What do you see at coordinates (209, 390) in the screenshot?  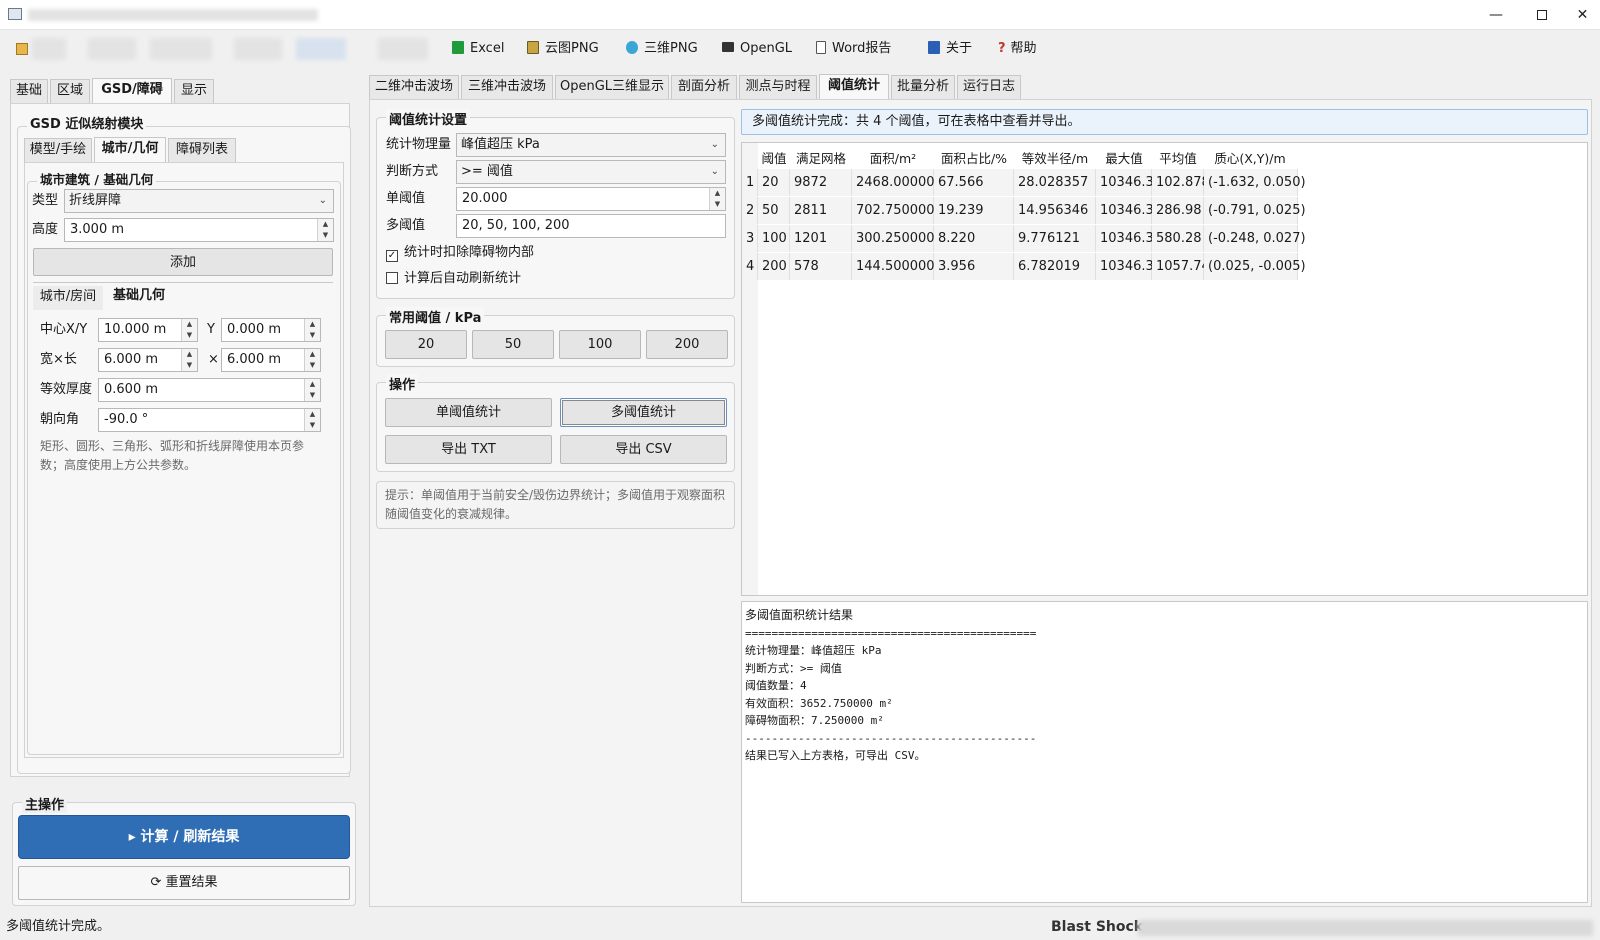 I see `thickness-spinbox: 0.600 m ▲ ▼` at bounding box center [209, 390].